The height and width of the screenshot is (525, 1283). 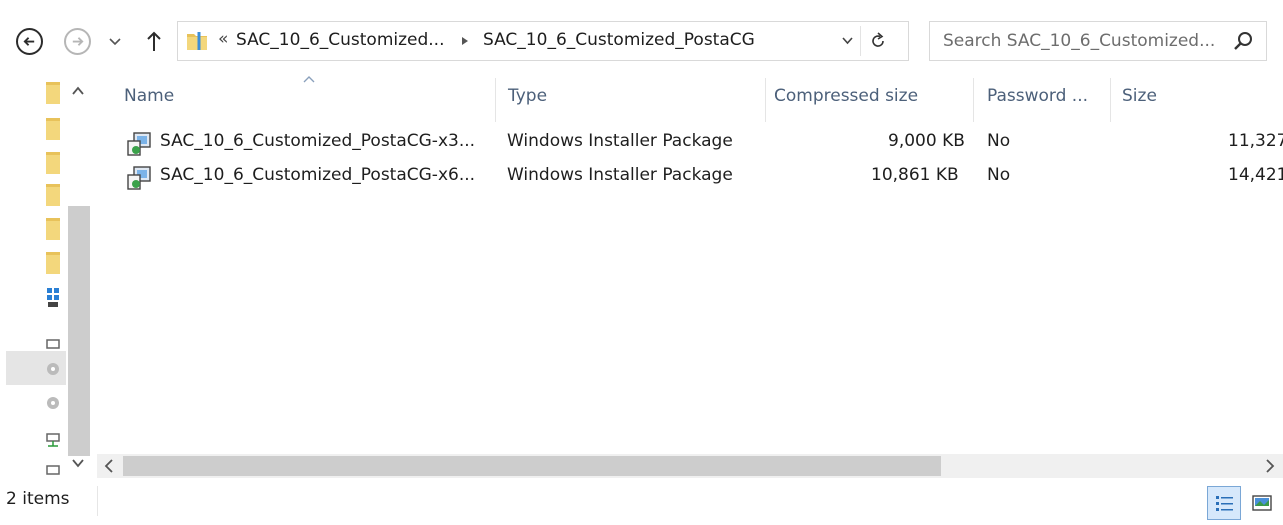 What do you see at coordinates (38, 499) in the screenshot?
I see `item-count: 2 items` at bounding box center [38, 499].